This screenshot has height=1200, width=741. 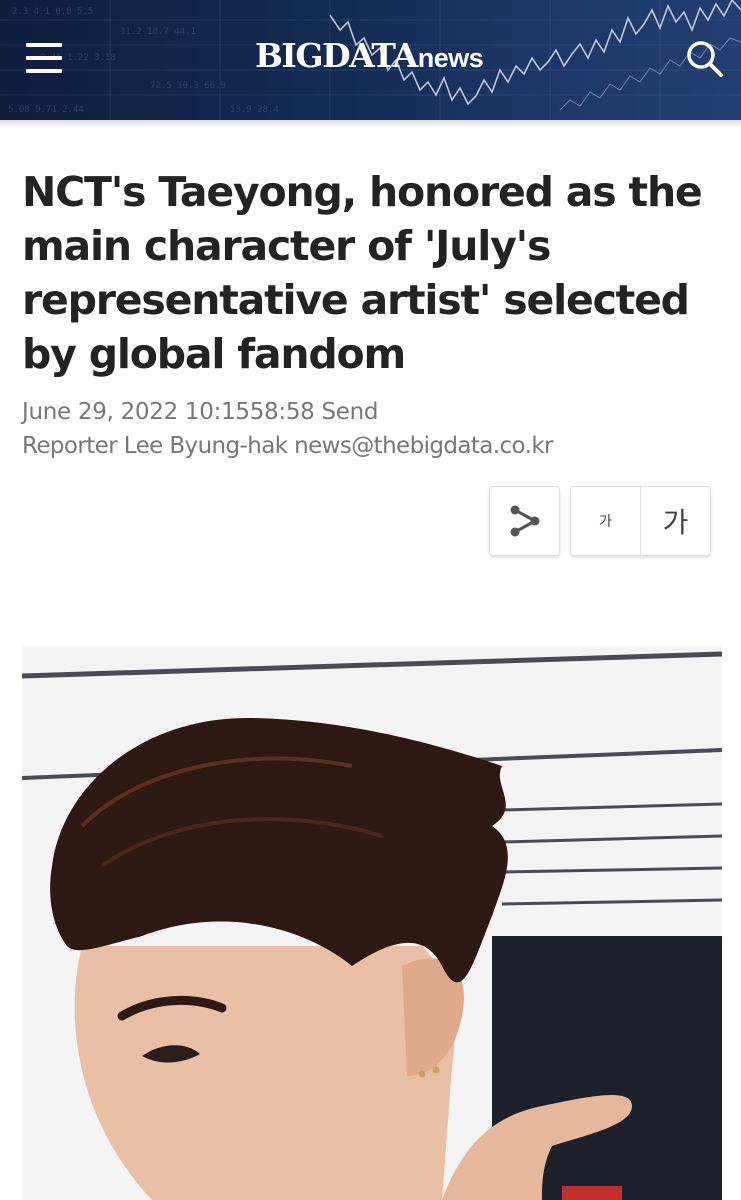 What do you see at coordinates (675, 521) in the screenshot?
I see `font-increase-button: 가` at bounding box center [675, 521].